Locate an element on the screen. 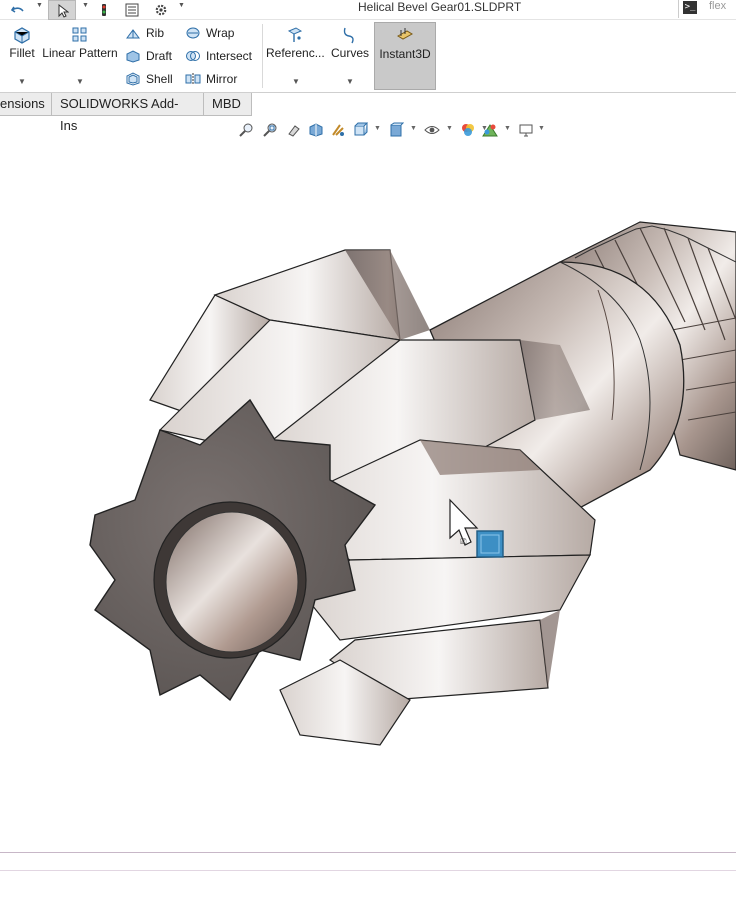 The height and width of the screenshot is (920, 736). rebuild-icon is located at coordinates (104, 10).